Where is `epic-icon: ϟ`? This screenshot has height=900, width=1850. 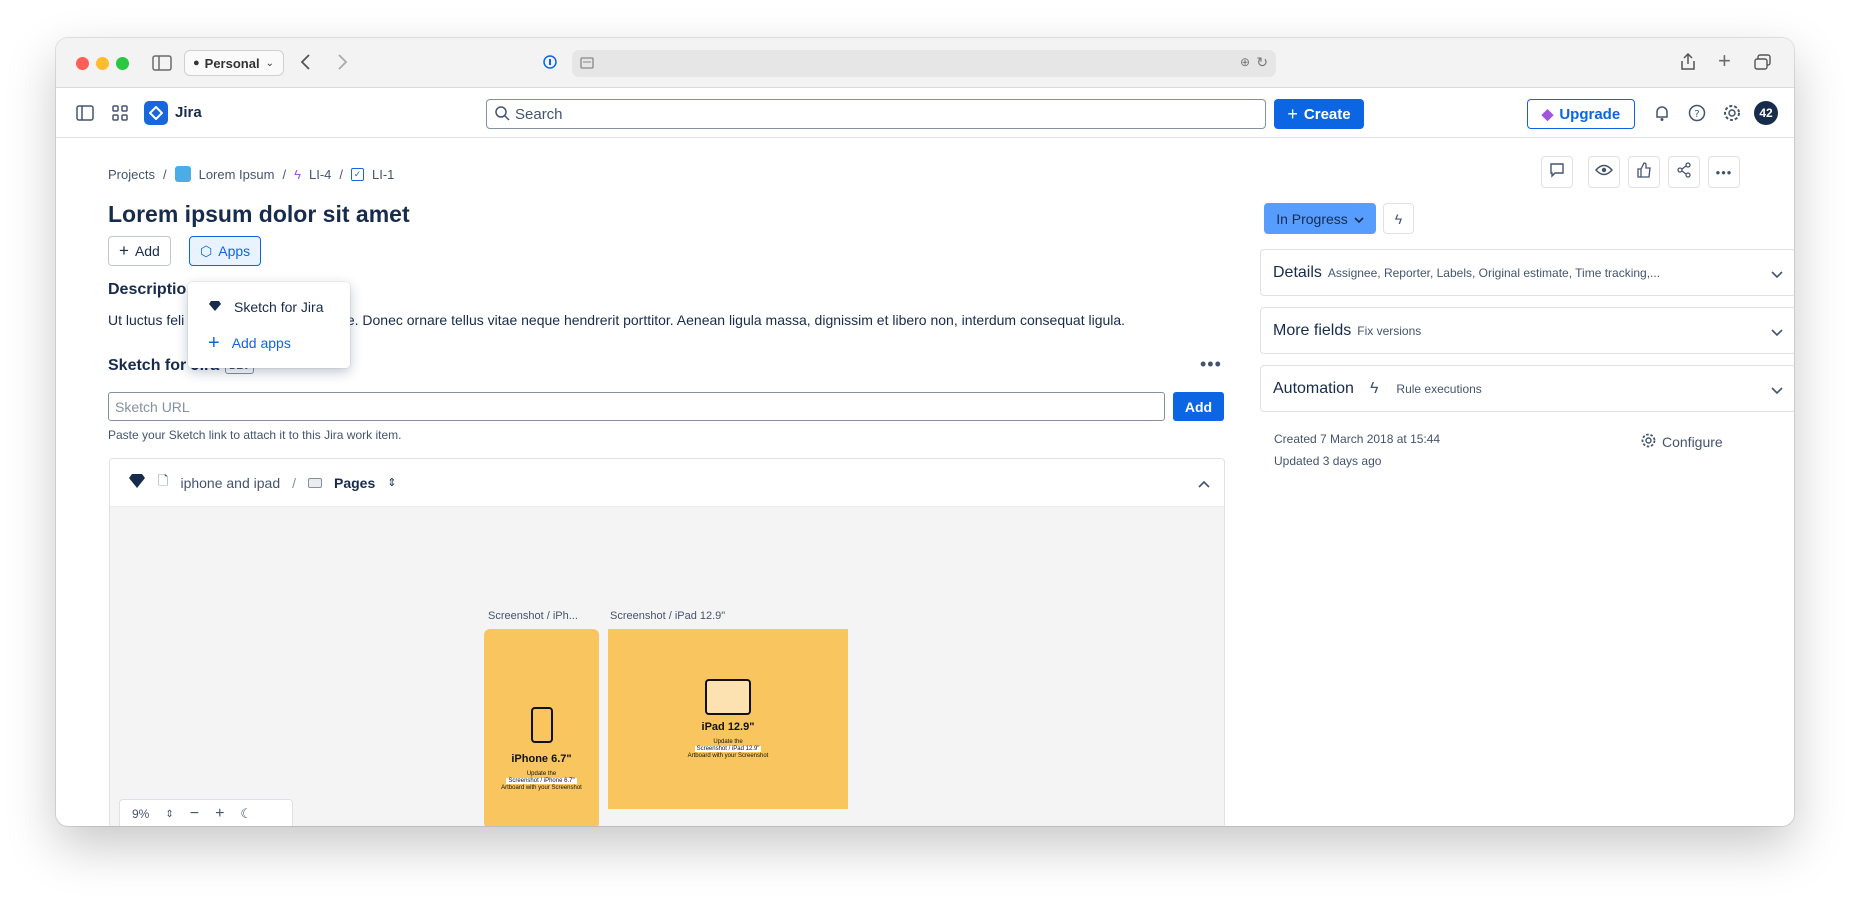 epic-icon: ϟ is located at coordinates (297, 174).